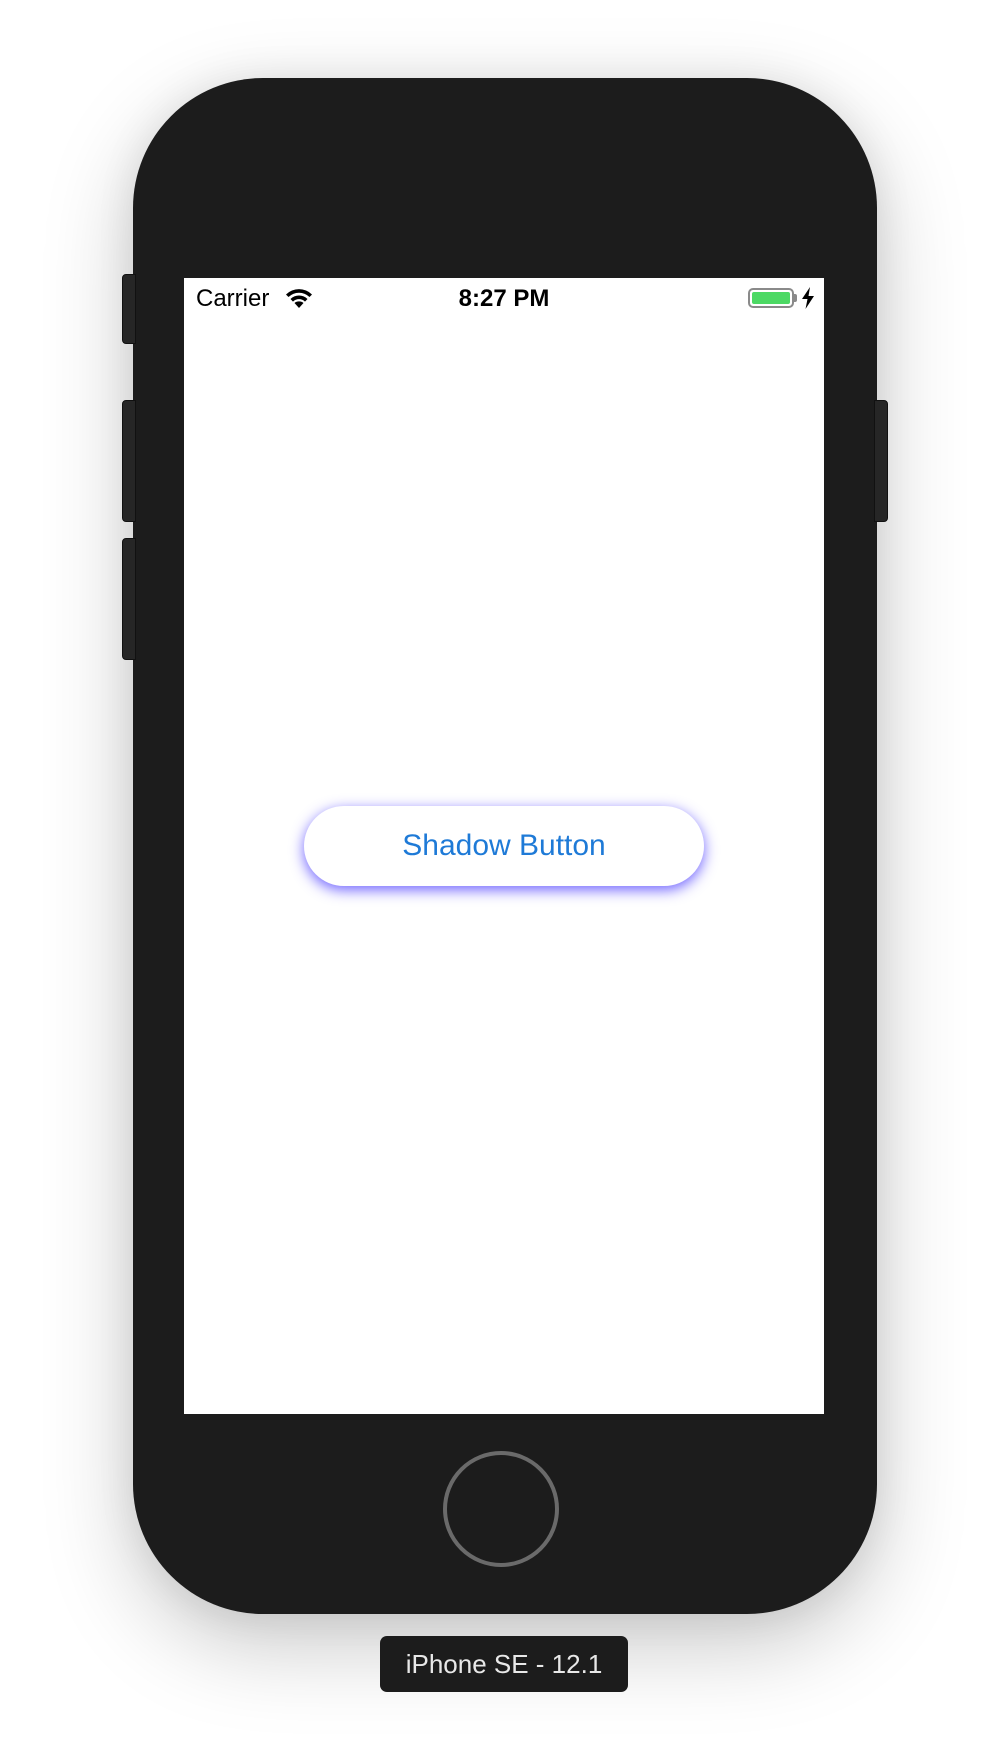 The height and width of the screenshot is (1764, 1008). What do you see at coordinates (129, 599) in the screenshot?
I see `volume-down-button` at bounding box center [129, 599].